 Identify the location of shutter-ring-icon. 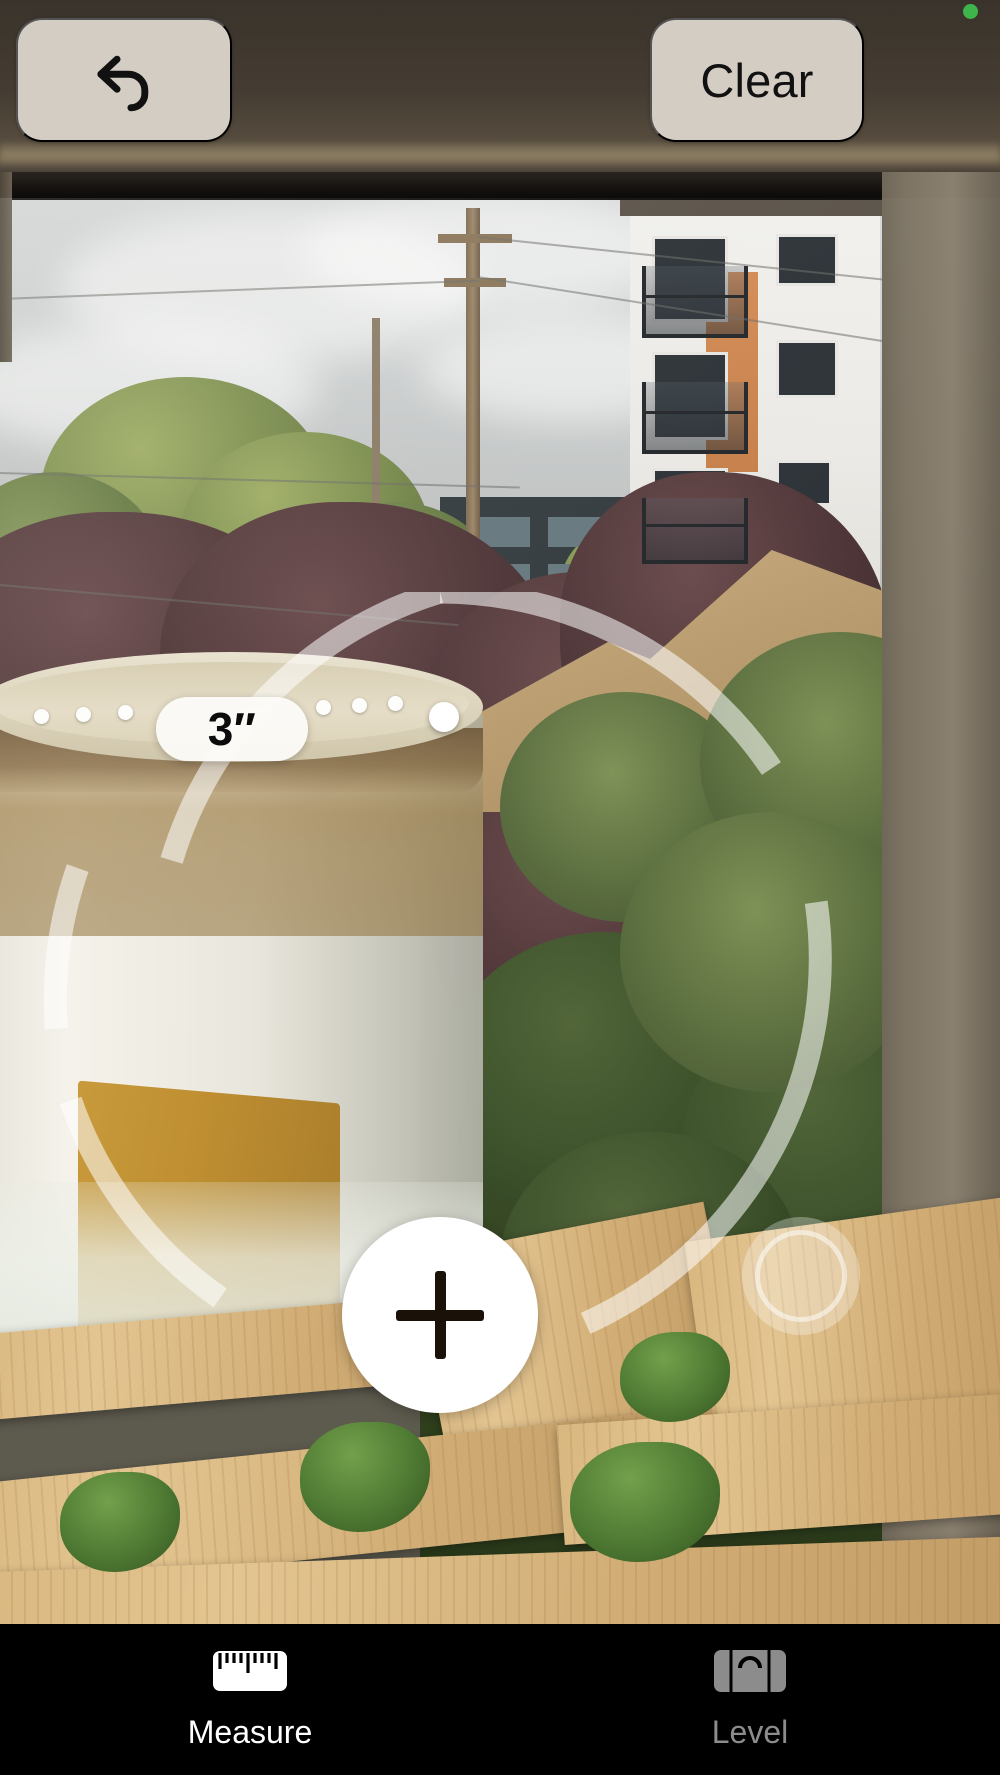
(801, 1276).